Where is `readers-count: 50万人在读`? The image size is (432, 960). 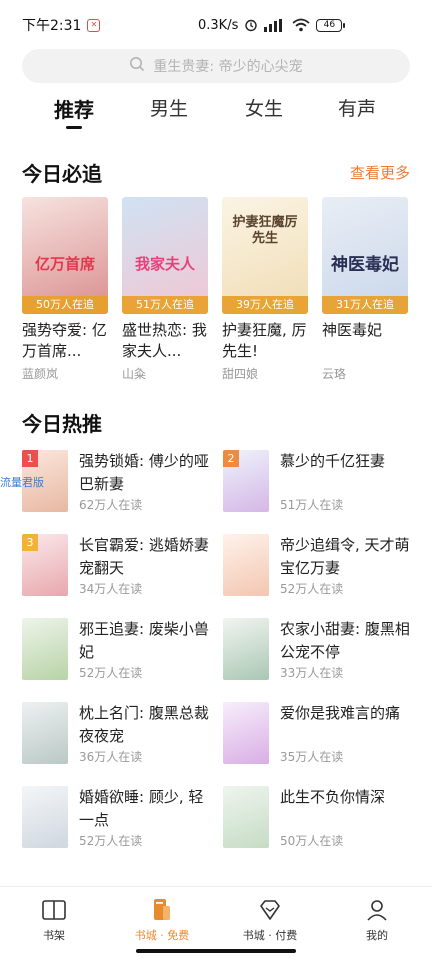 readers-count: 50万人在读 is located at coordinates (312, 841).